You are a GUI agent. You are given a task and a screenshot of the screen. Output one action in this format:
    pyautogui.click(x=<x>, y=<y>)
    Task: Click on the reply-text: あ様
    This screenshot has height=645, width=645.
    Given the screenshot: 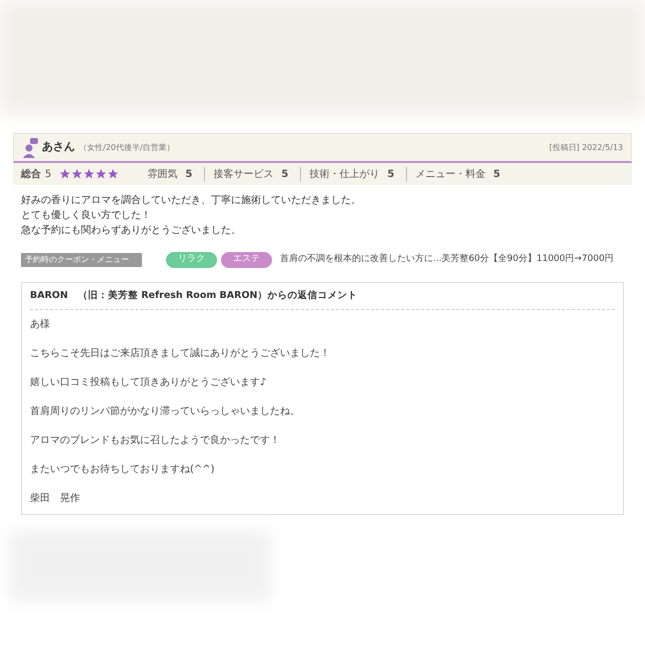 What is the action you would take?
    pyautogui.click(x=40, y=325)
    